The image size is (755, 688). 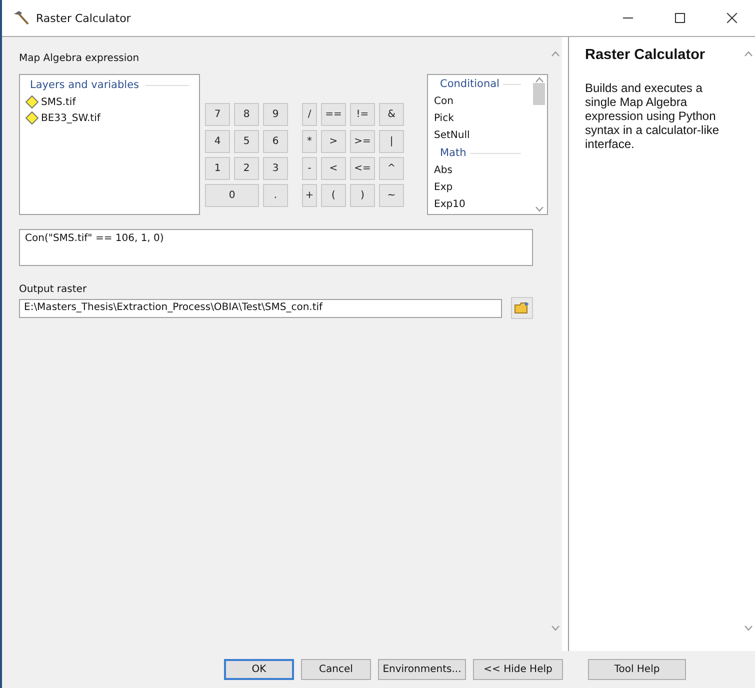 What do you see at coordinates (539, 94) in the screenshot?
I see `scrollbar-thumb` at bounding box center [539, 94].